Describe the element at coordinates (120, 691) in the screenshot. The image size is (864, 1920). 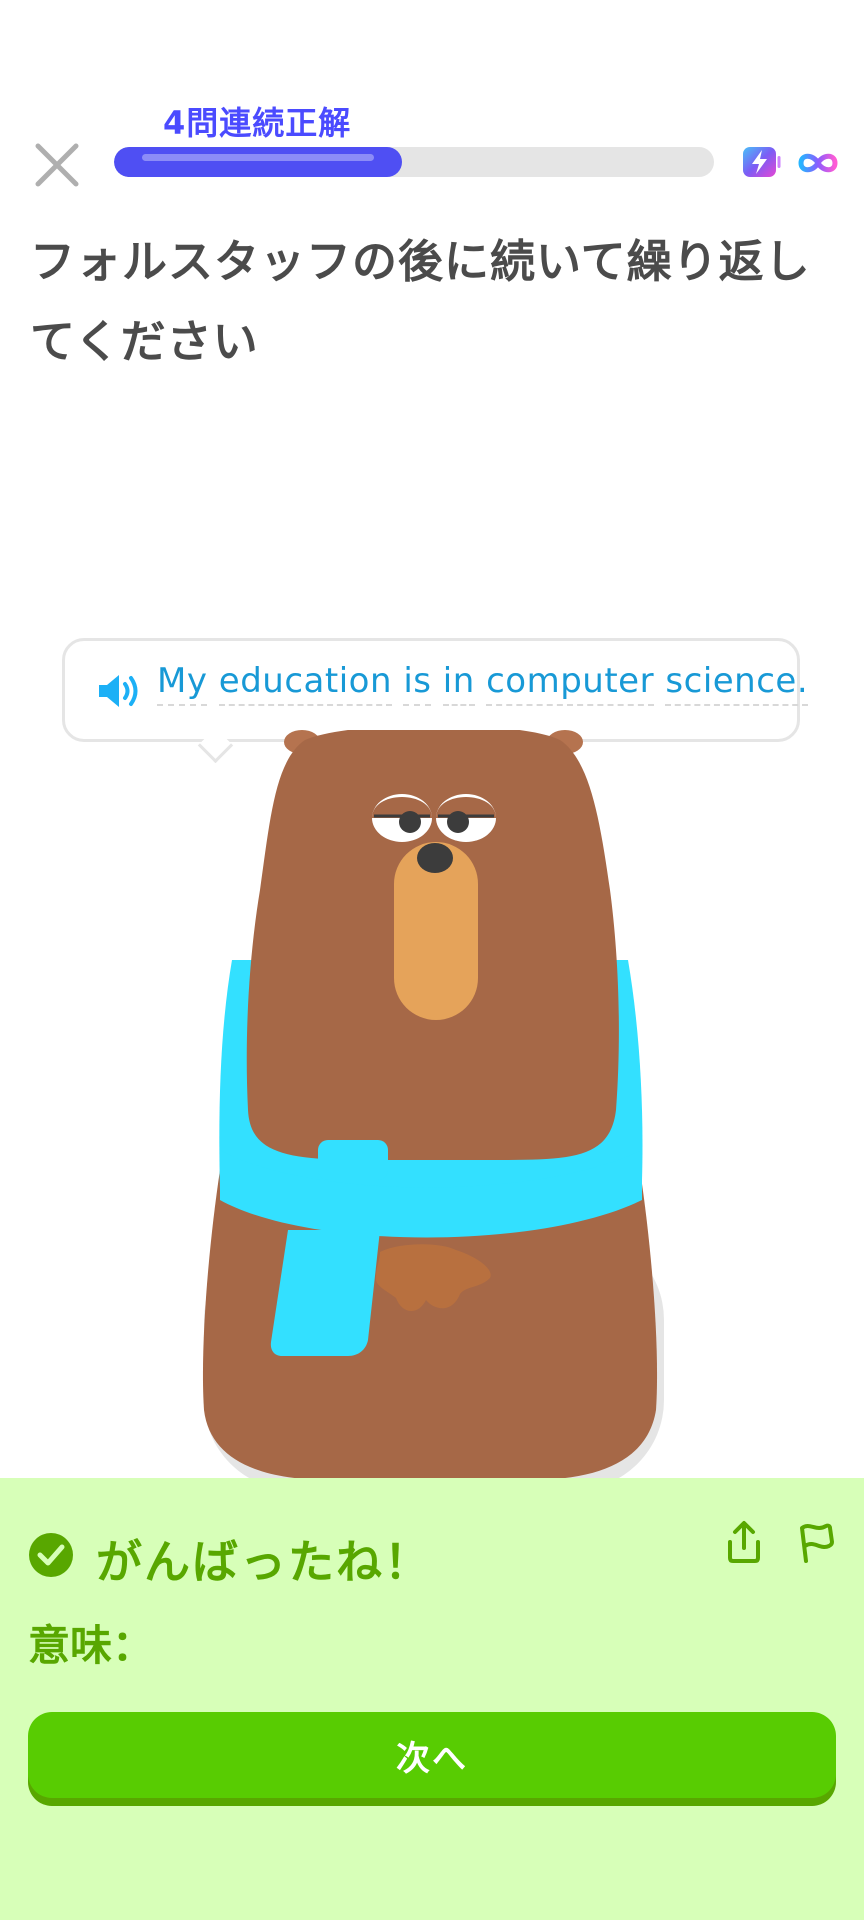
I see `speaker-icon` at that location.